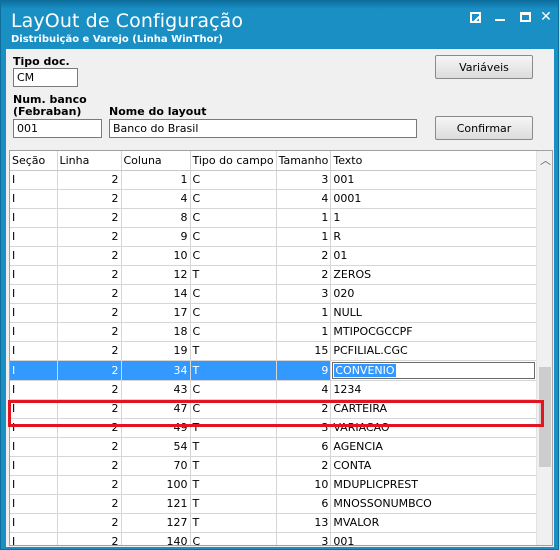 The width and height of the screenshot is (559, 550). Describe the element at coordinates (545, 417) in the screenshot. I see `scroll-thumb` at that location.